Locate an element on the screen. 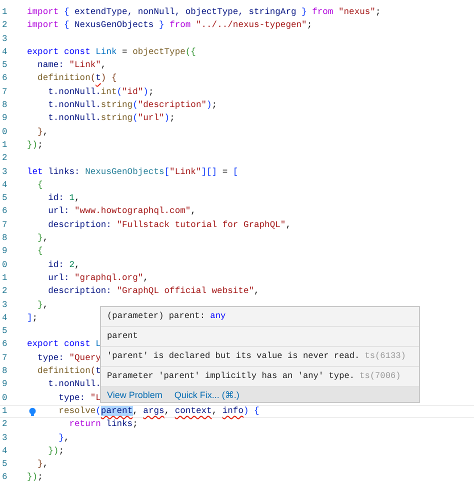 The width and height of the screenshot is (474, 481). code-line: ]; is located at coordinates (32, 318).